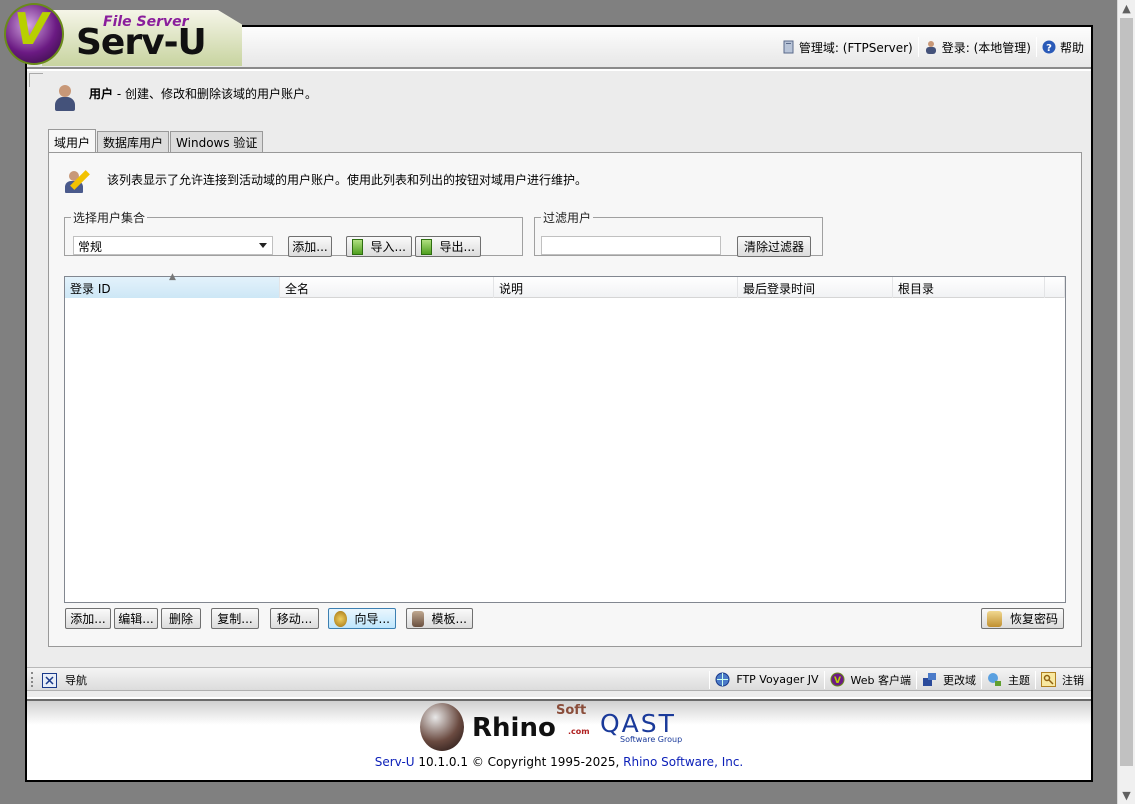  I want to click on column-full-name: 全名, so click(387, 287).